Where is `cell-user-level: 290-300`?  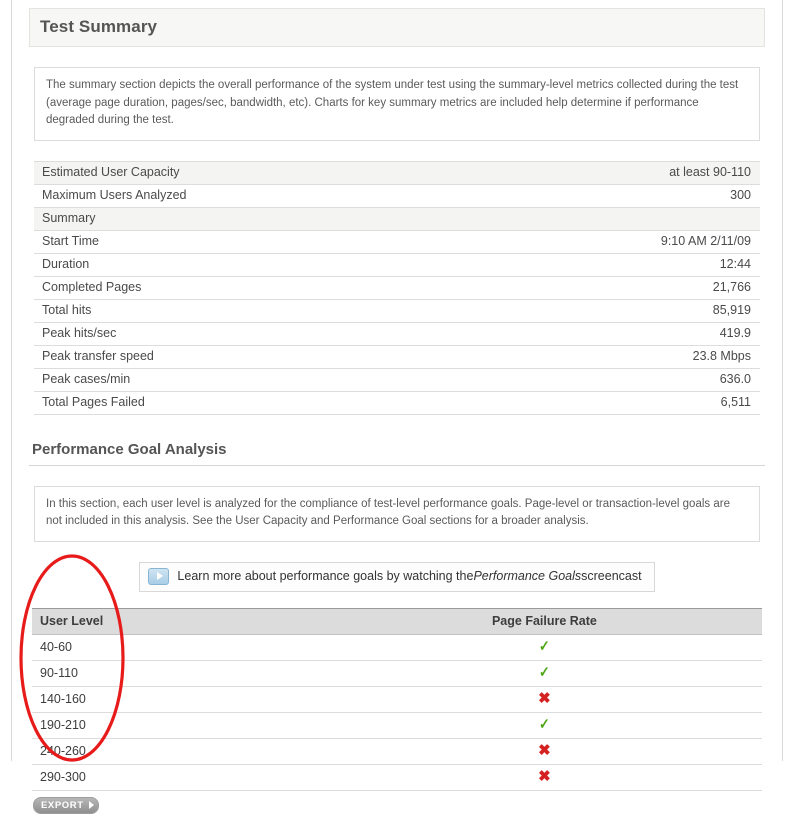 cell-user-level: 290-300 is located at coordinates (179, 777).